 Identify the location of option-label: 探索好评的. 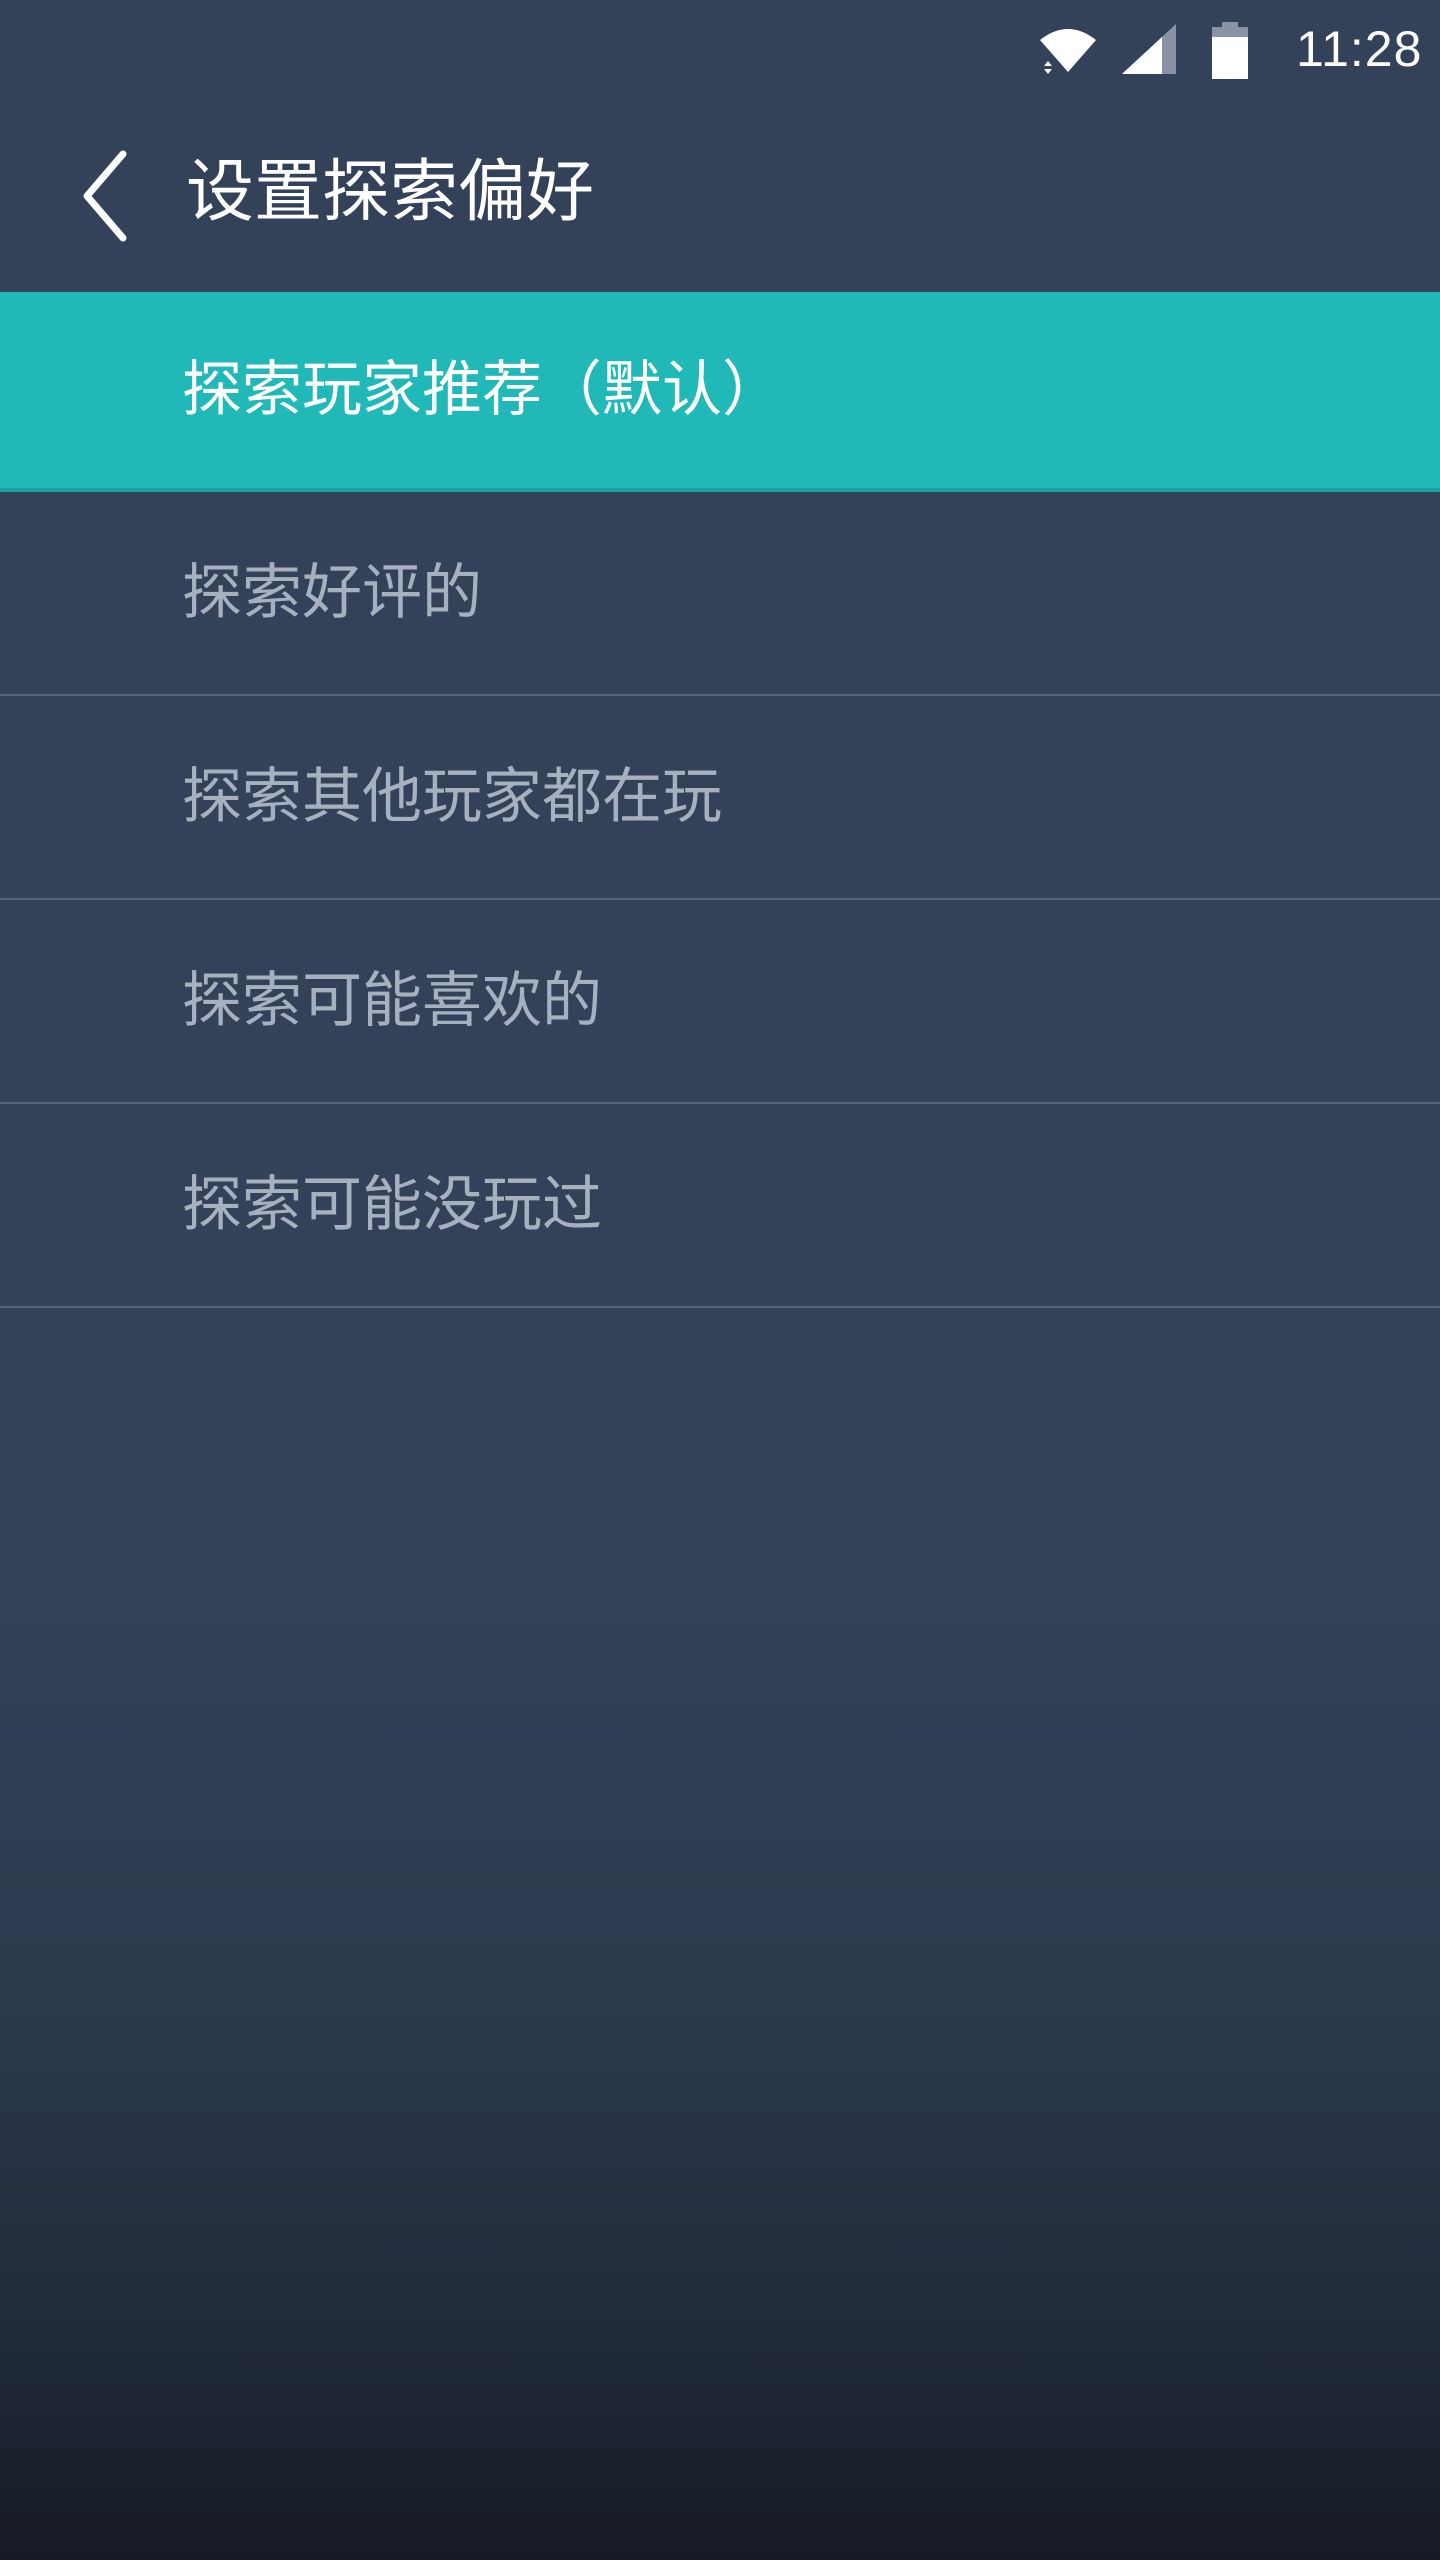
(332, 593).